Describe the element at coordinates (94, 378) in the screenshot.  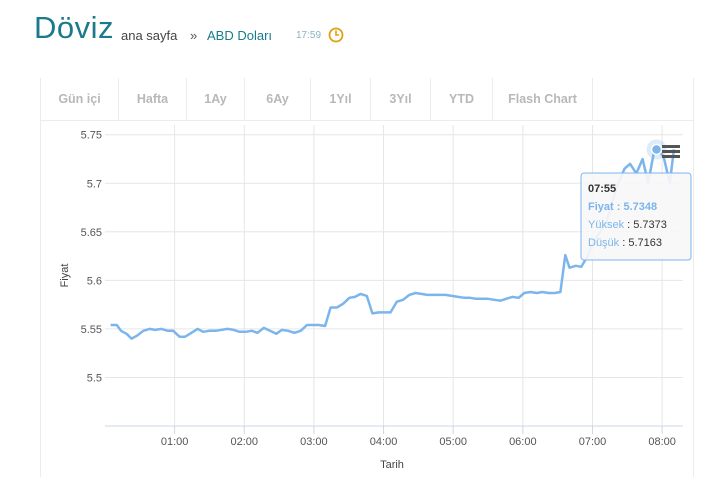
I see `y-tick-label: 5.5` at that location.